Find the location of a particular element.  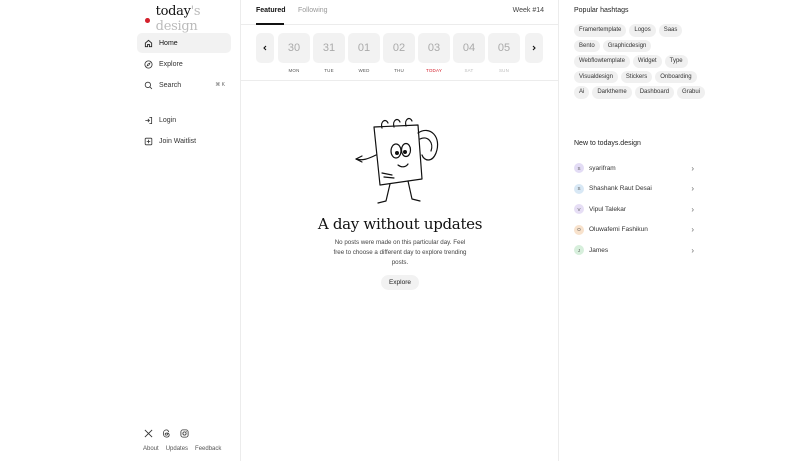

nav-search: Search ⌘ K is located at coordinates (184, 85).